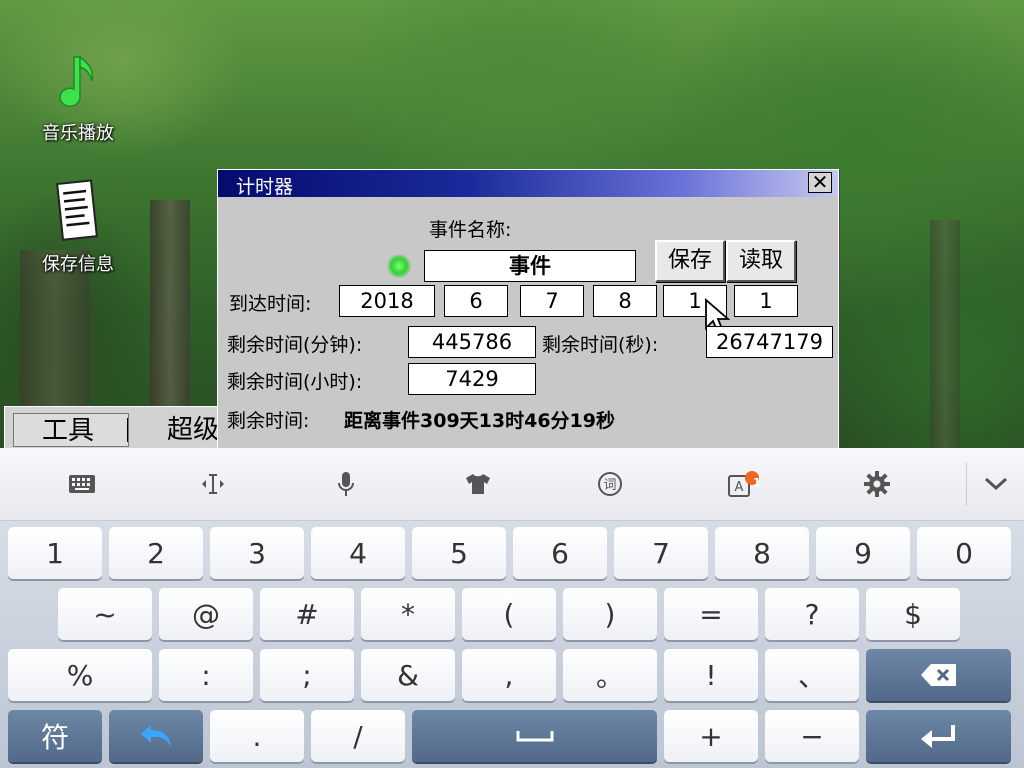  I want to click on desktop-icon-label: 音乐播放, so click(78, 133).